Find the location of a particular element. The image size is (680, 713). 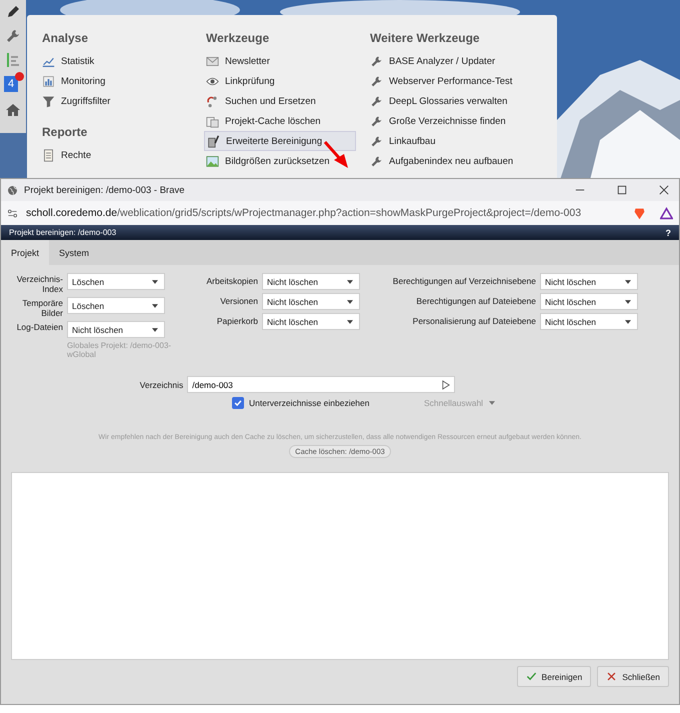

window-title: Projekt bereinigen: /demo-003 - Brave is located at coordinates (105, 190).